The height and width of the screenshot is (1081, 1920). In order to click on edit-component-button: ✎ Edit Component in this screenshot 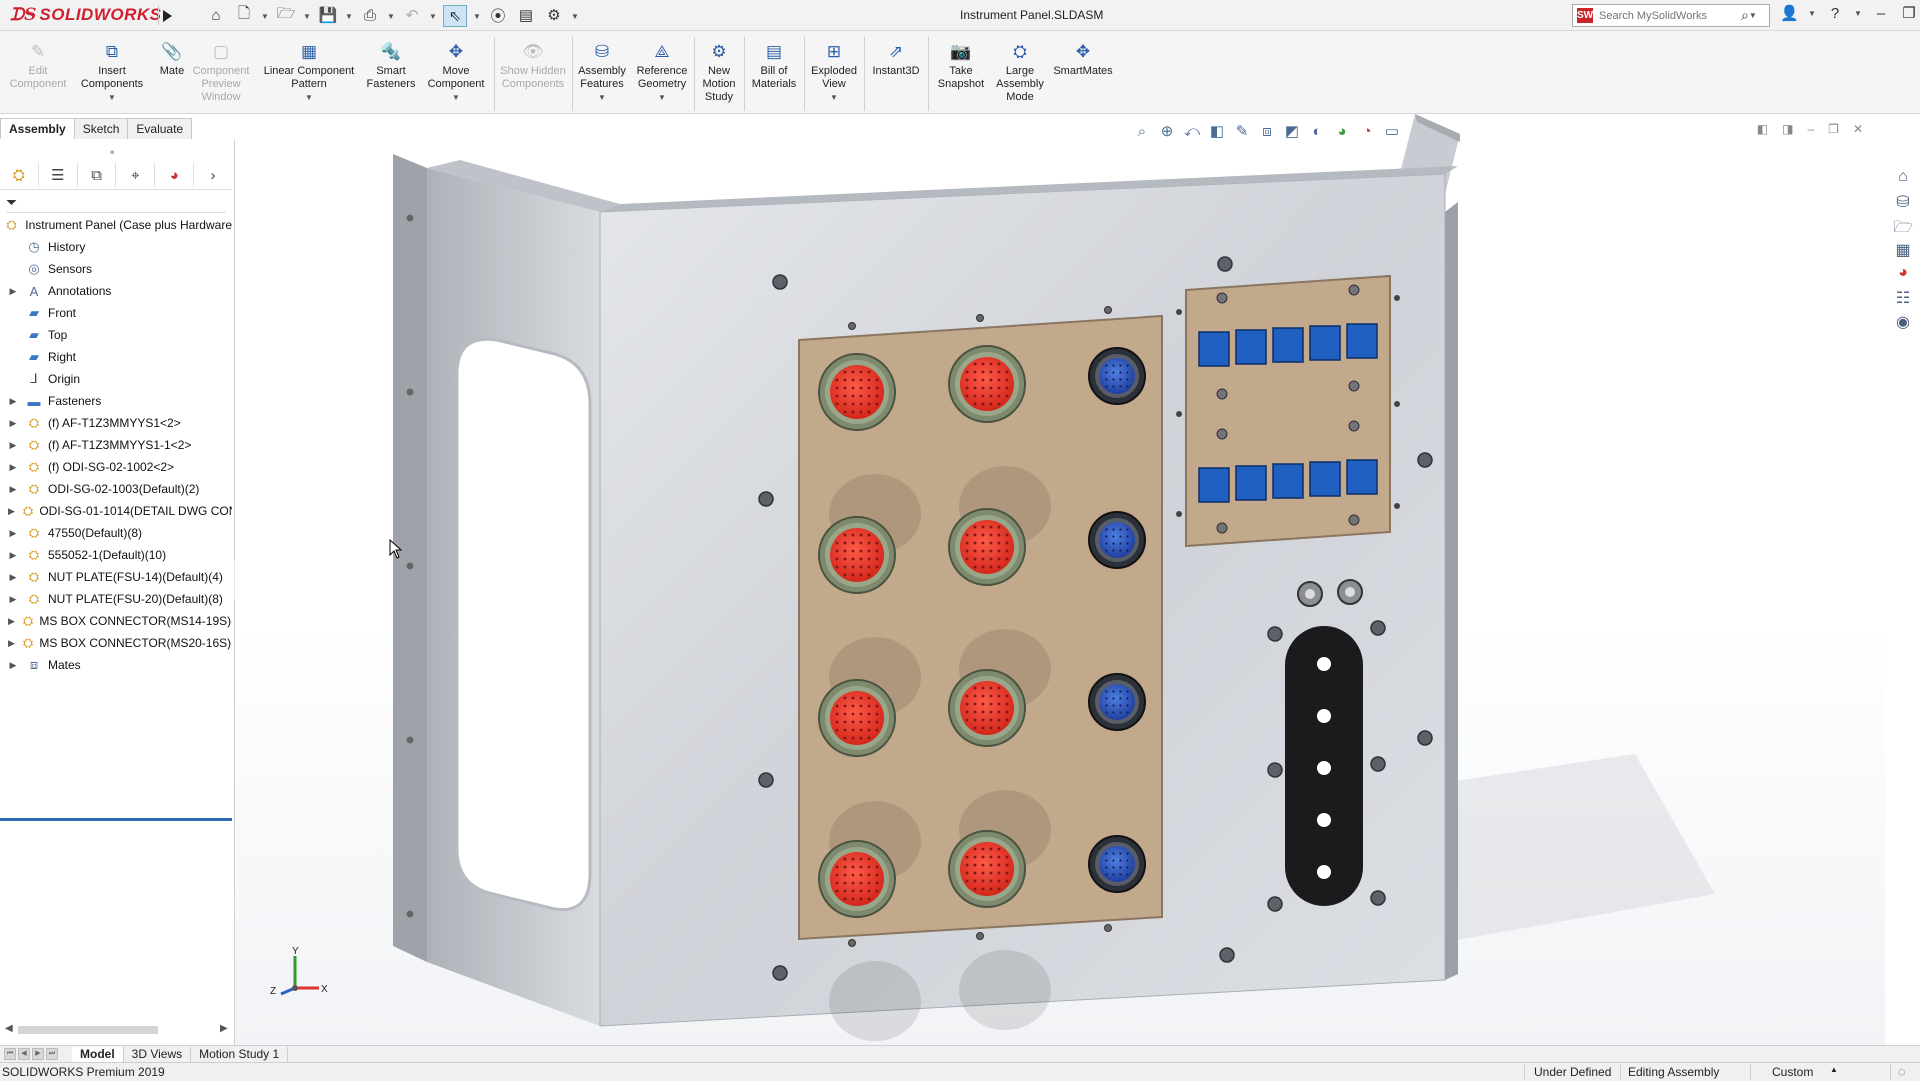, I will do `click(38, 66)`.